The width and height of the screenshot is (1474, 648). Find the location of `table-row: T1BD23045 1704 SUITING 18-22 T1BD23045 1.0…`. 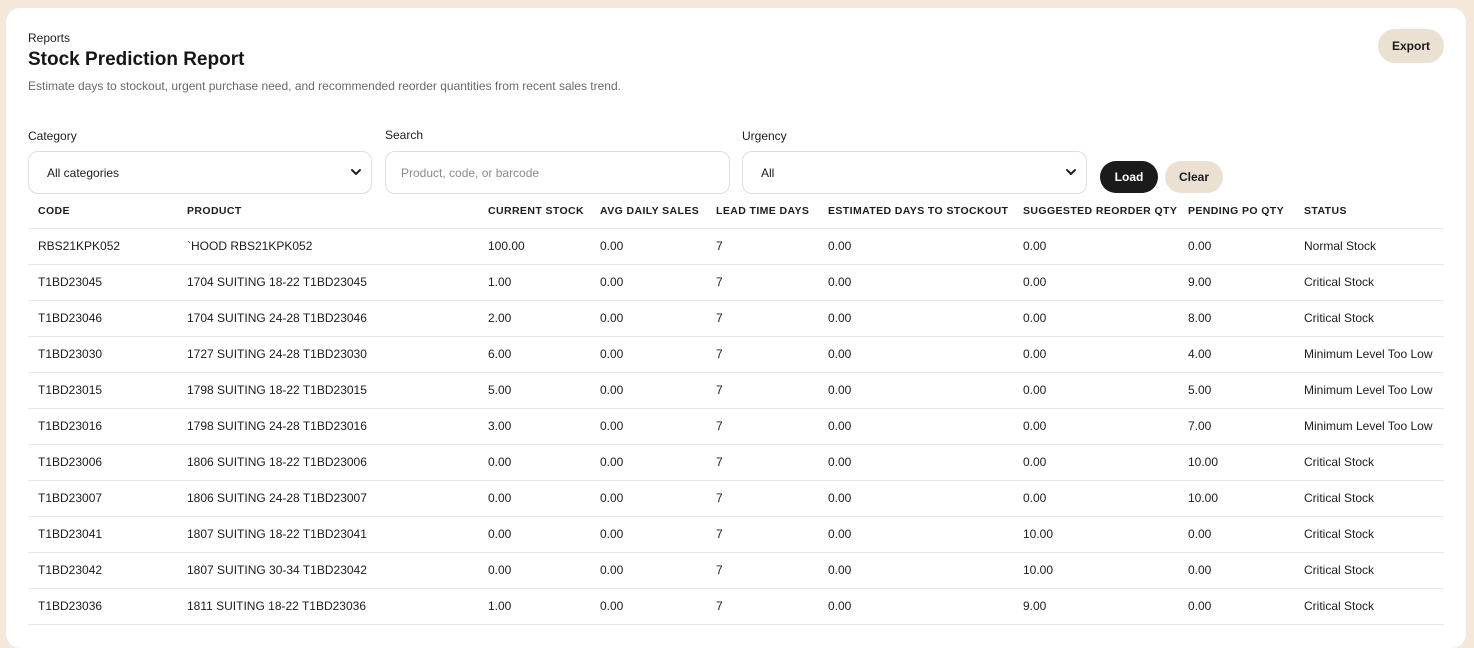

table-row: T1BD23045 1704 SUITING 18-22 T1BD23045 1.0… is located at coordinates (736, 282).